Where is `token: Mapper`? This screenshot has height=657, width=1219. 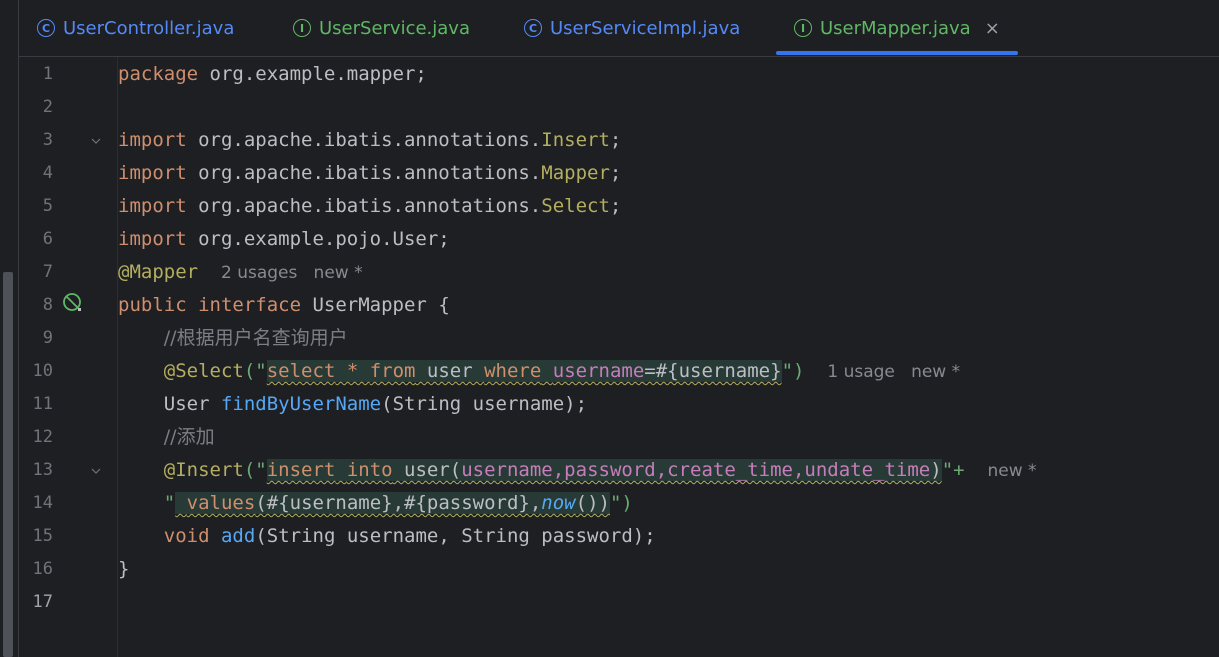
token: Mapper is located at coordinates (575, 173).